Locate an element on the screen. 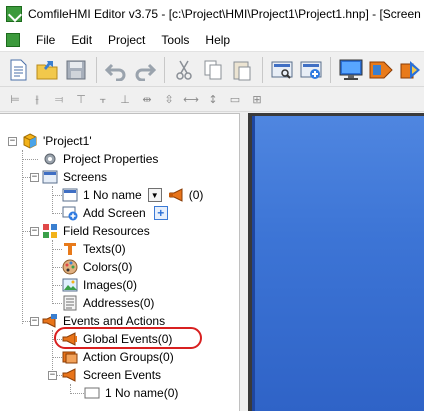 The height and width of the screenshot is (411, 424). undo-icon is located at coordinates (115, 72).